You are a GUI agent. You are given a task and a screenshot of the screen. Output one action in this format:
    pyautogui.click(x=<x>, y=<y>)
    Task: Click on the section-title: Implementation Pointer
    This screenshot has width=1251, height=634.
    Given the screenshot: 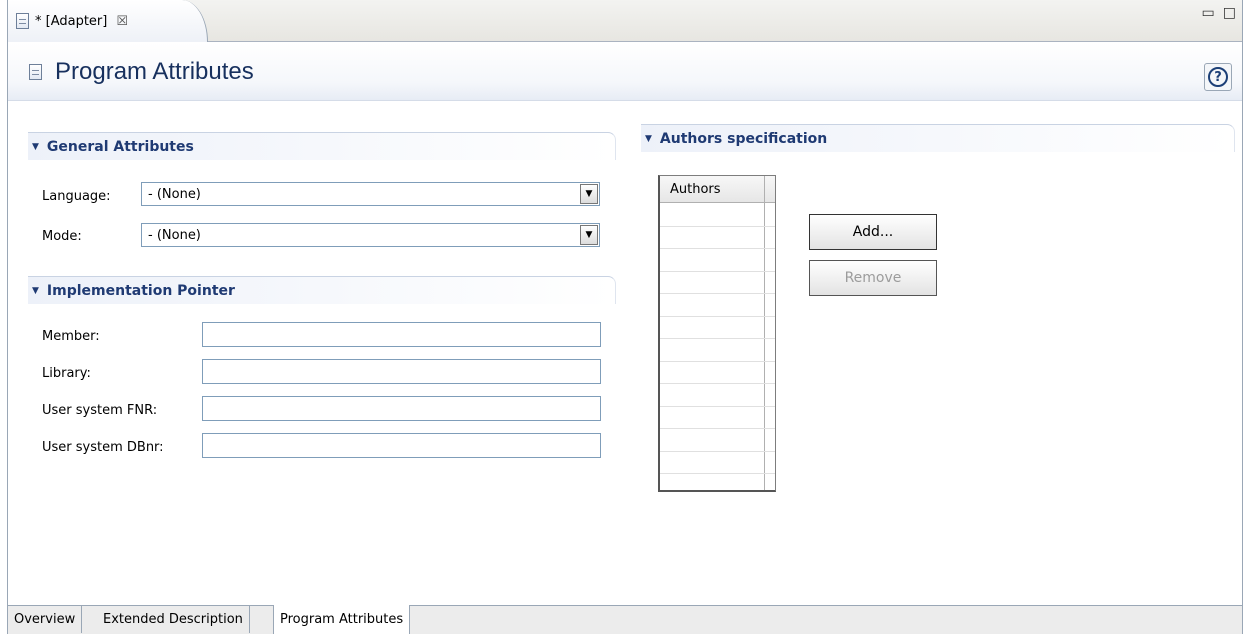 What is the action you would take?
    pyautogui.click(x=140, y=290)
    